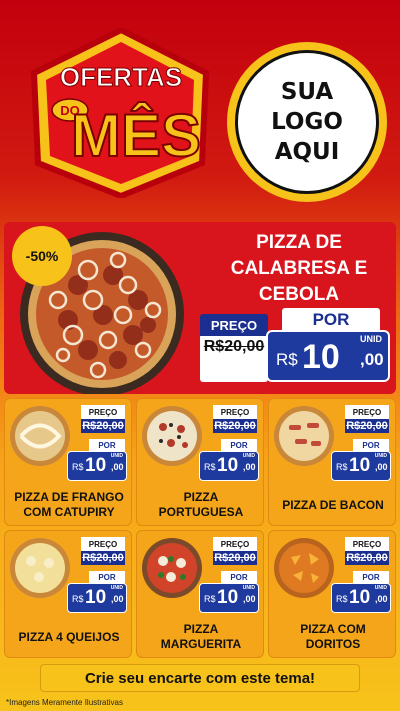 The height and width of the screenshot is (711, 400). What do you see at coordinates (200, 702) in the screenshot?
I see `disclaimer: *Imagens Meramente Ilustrativas` at bounding box center [200, 702].